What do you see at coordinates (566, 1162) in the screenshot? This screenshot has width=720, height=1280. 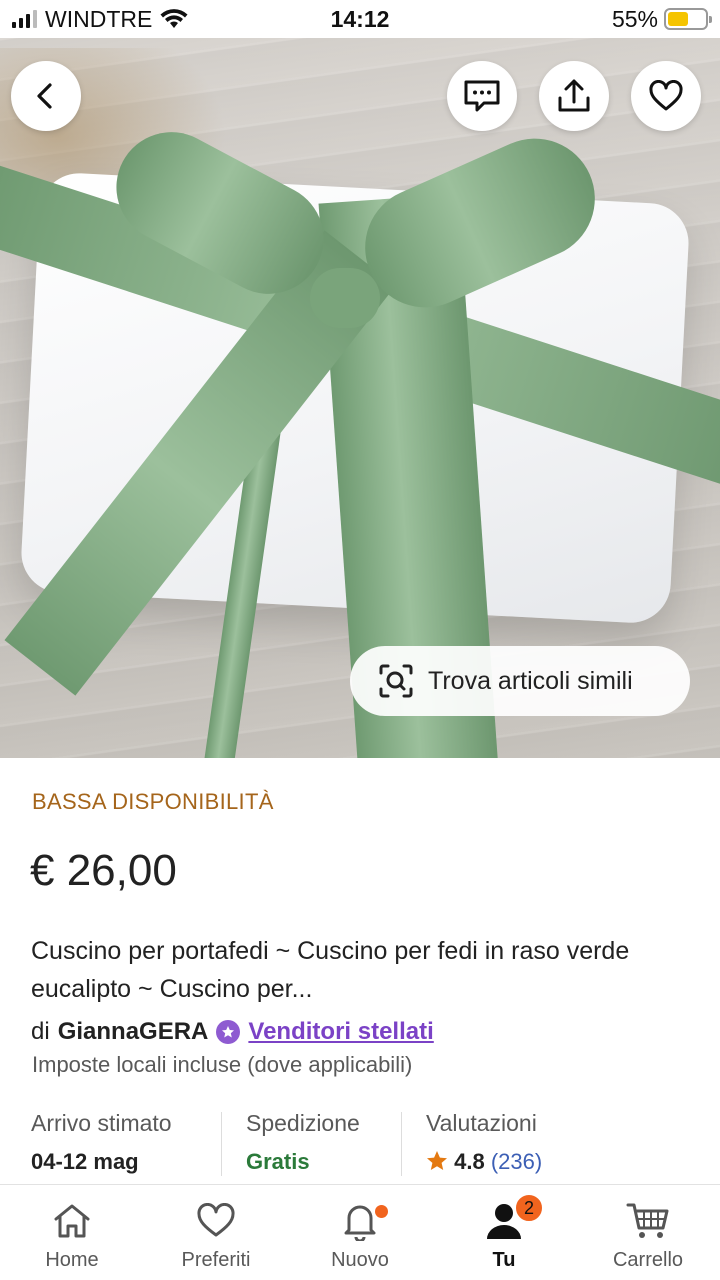 I see `rating-value-line: 4.8 (236)` at bounding box center [566, 1162].